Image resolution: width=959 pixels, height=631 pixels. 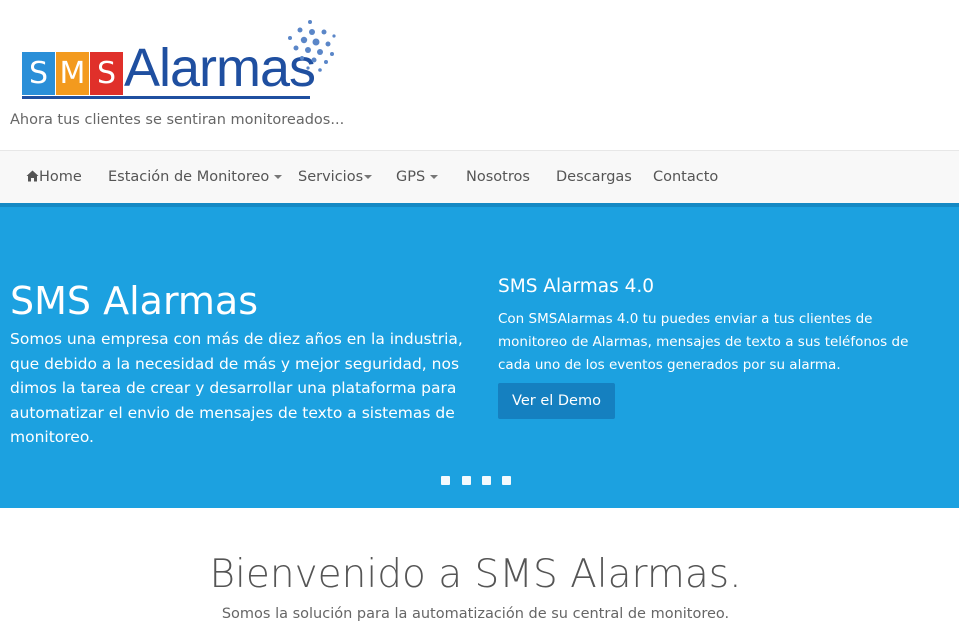 I want to click on logo-underline, so click(x=166, y=97).